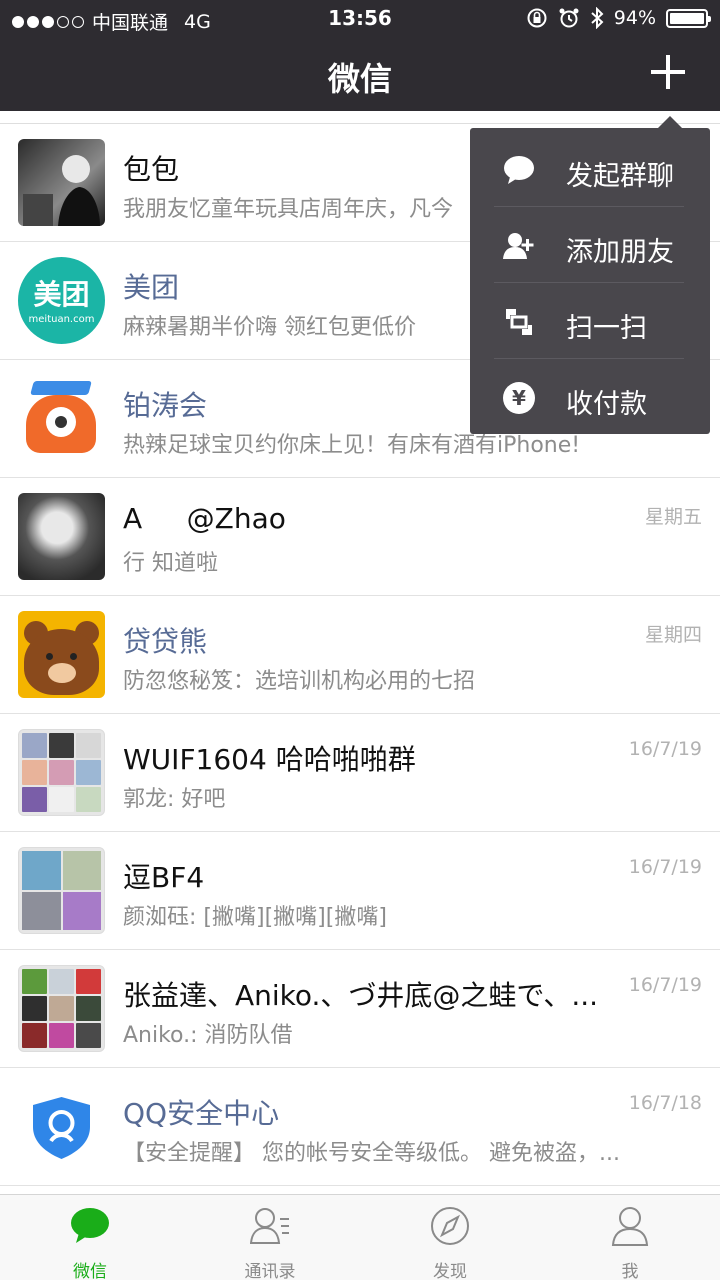 The image size is (720, 1280). I want to click on chat-preview: 麻辣暑期半价嗨 领红包更低价, so click(269, 327).